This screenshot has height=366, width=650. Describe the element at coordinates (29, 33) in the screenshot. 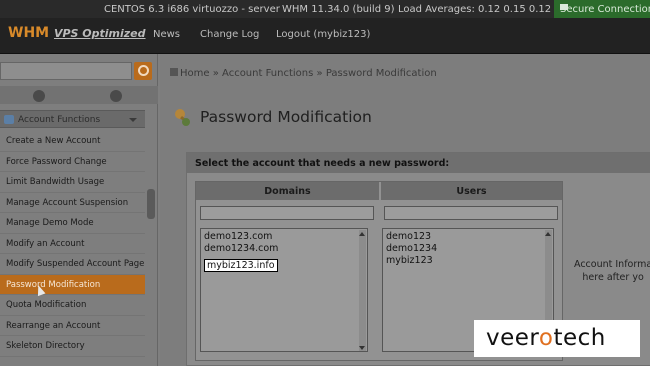

I see `logo-main-text: WHM` at that location.